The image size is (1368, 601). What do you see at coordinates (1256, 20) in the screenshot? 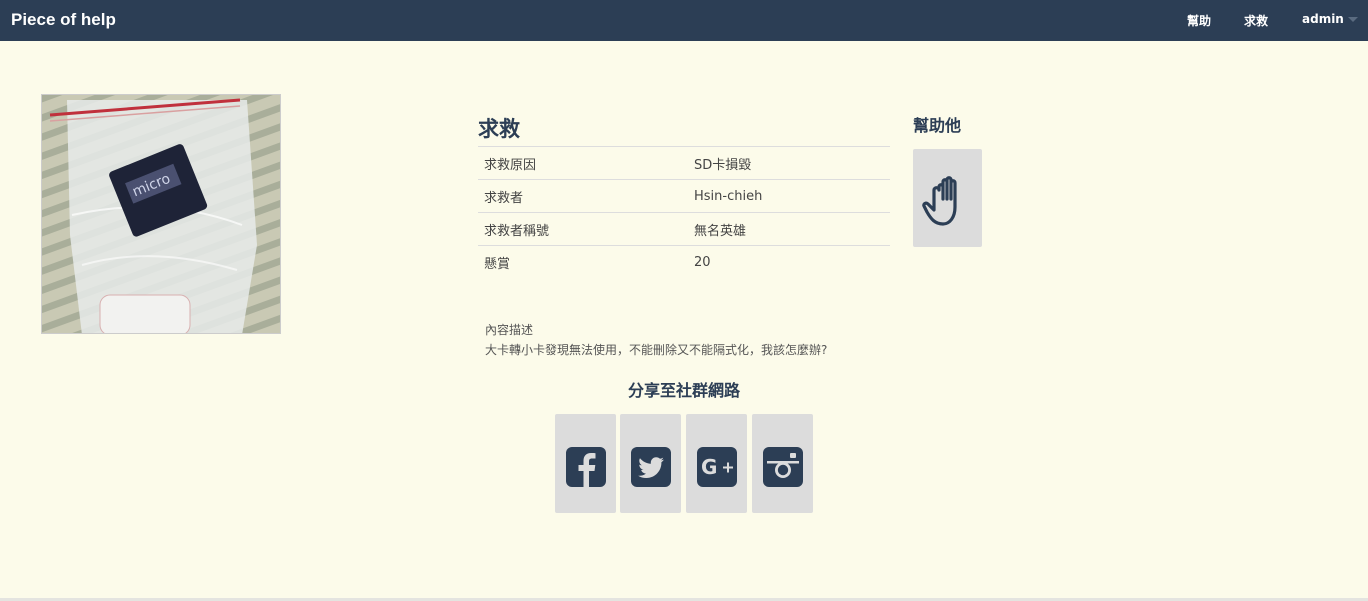
I see `nav-link-rescue: 求救` at bounding box center [1256, 20].